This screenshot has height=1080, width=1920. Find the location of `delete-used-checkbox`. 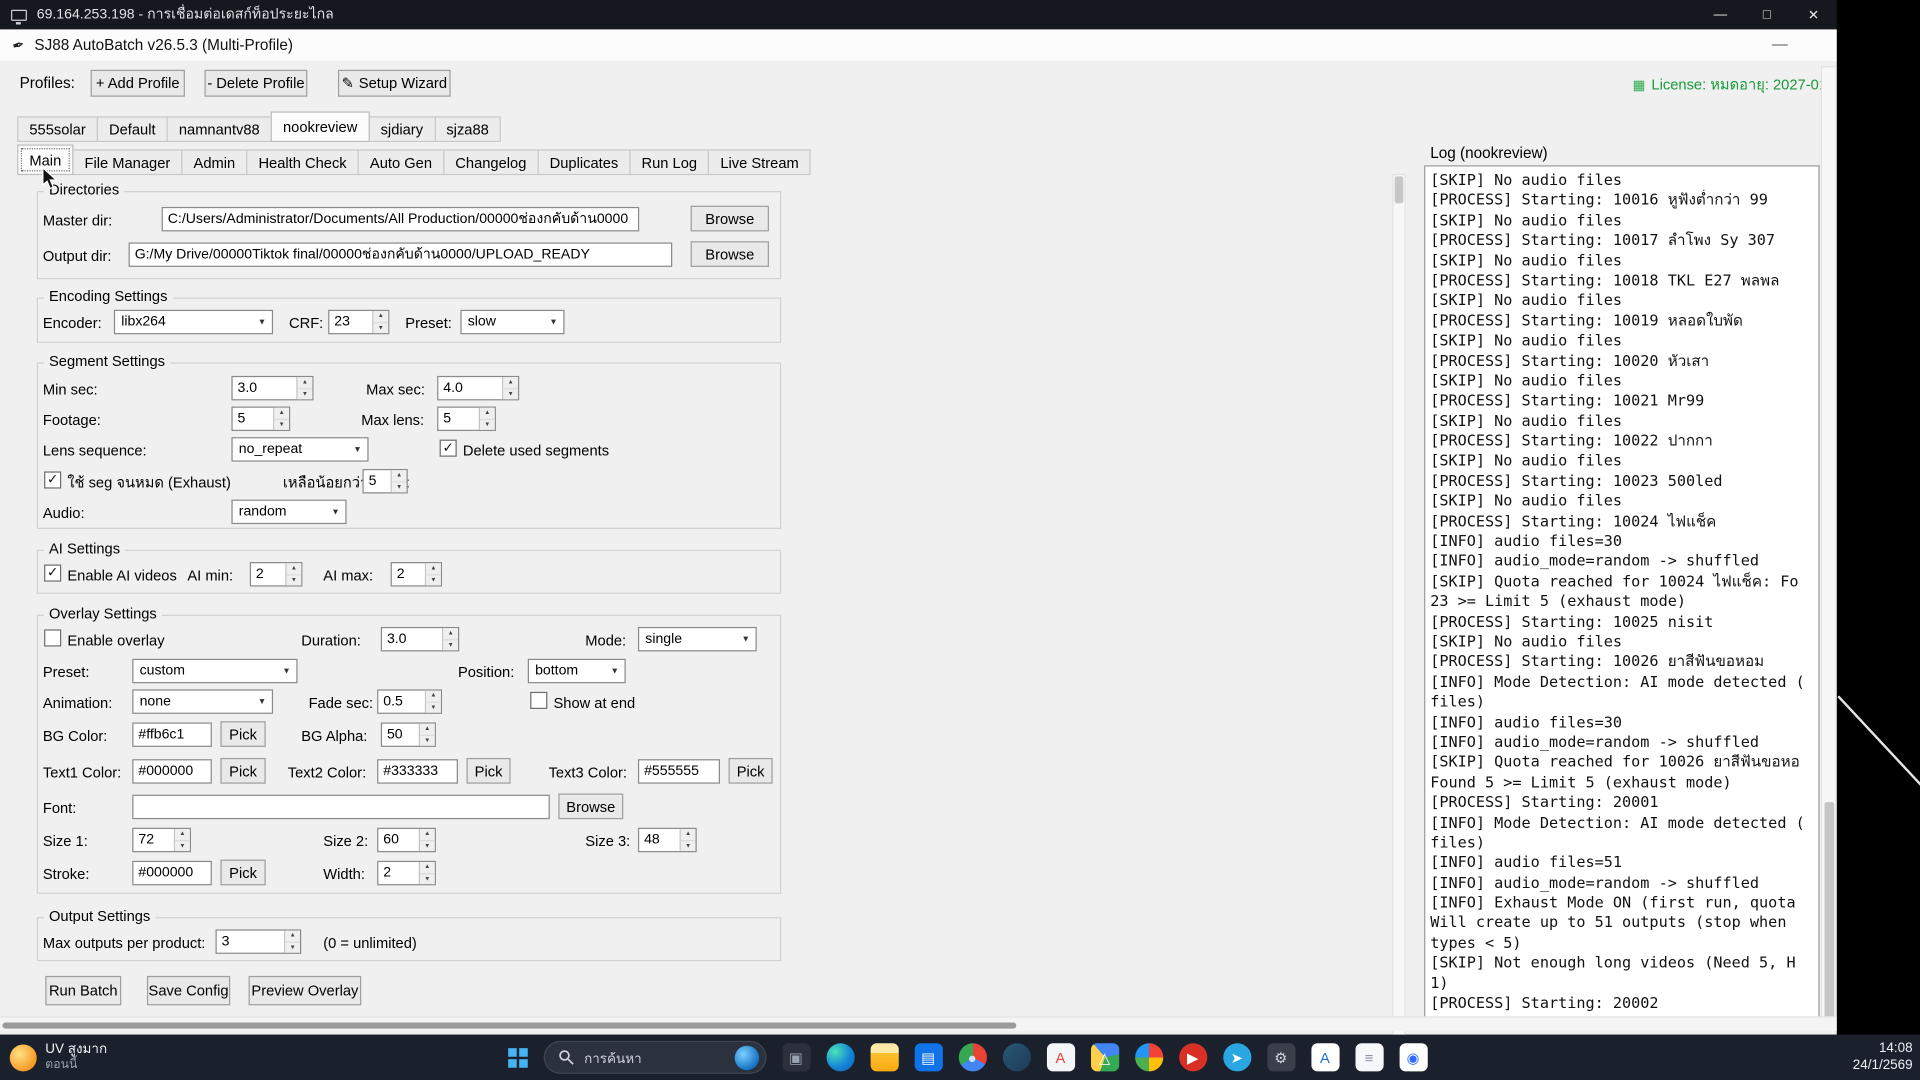

delete-used-checkbox is located at coordinates (448, 448).